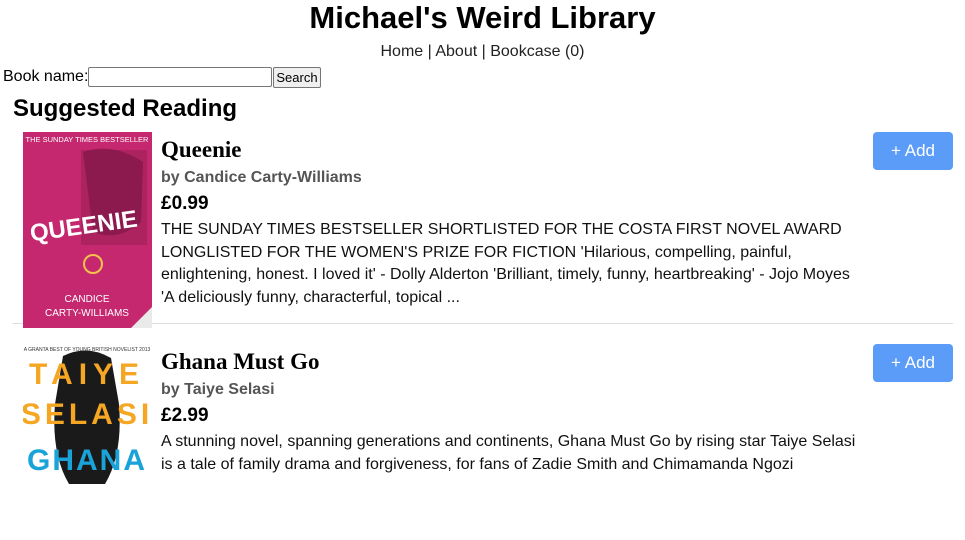 The width and height of the screenshot is (965, 540). What do you see at coordinates (297, 77) in the screenshot?
I see `search-button: Search` at bounding box center [297, 77].